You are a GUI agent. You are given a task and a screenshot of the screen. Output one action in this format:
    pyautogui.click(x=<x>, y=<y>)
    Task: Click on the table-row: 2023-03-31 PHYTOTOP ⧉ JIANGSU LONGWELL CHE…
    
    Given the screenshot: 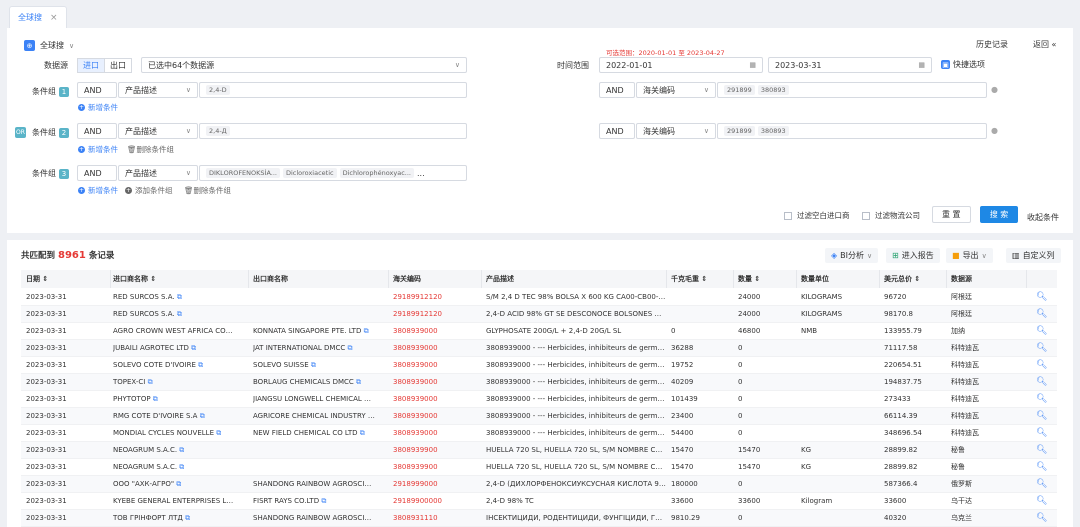 What is the action you would take?
    pyautogui.click(x=539, y=399)
    